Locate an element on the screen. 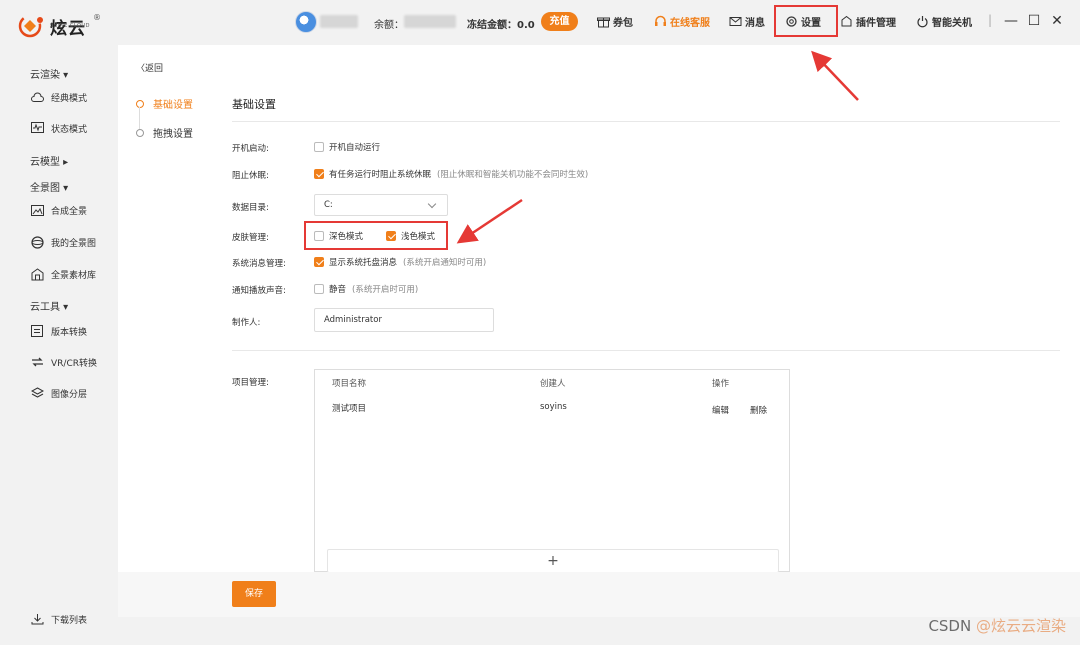 This screenshot has width=1080, height=645. table-cell-project-name: 测试项目 is located at coordinates (349, 409).